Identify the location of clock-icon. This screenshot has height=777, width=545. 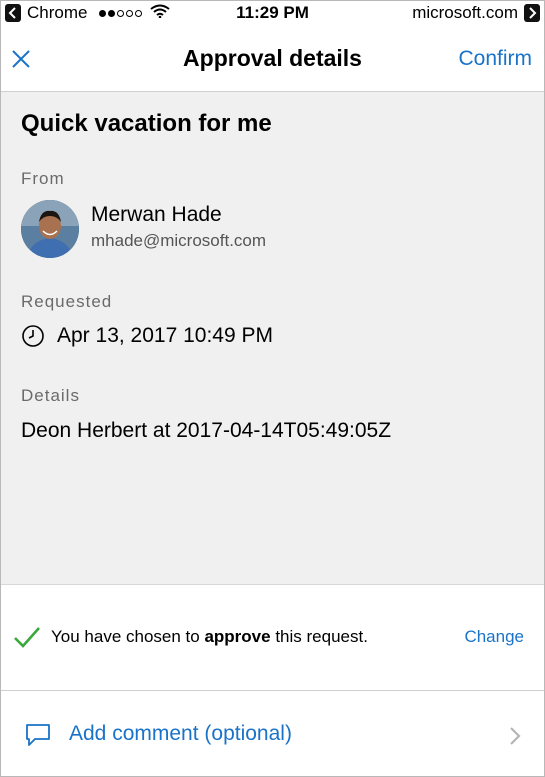
(33, 336).